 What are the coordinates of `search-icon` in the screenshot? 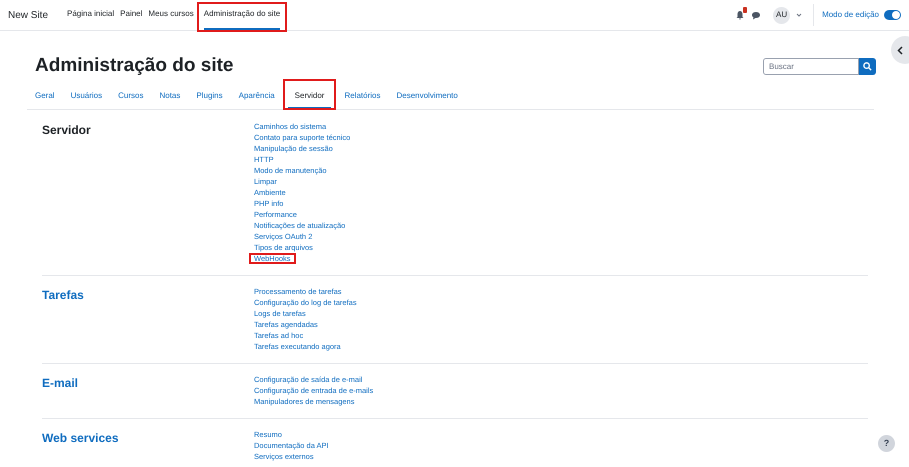 It's located at (867, 66).